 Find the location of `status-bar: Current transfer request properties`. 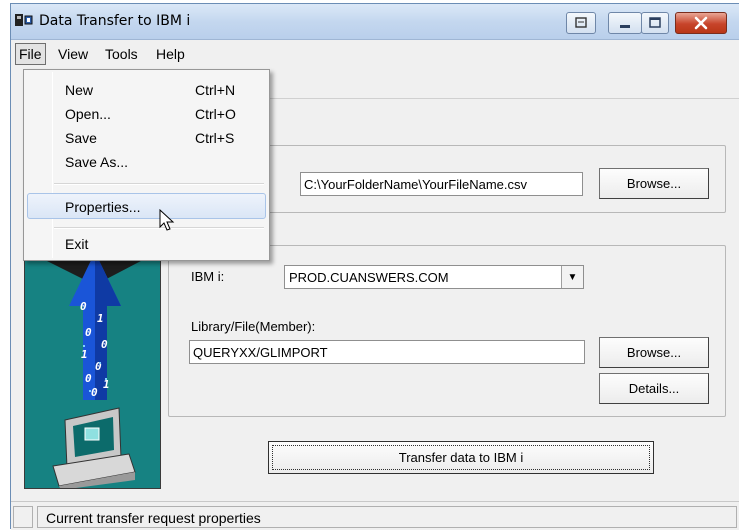

status-bar: Current transfer request properties is located at coordinates (375, 515).